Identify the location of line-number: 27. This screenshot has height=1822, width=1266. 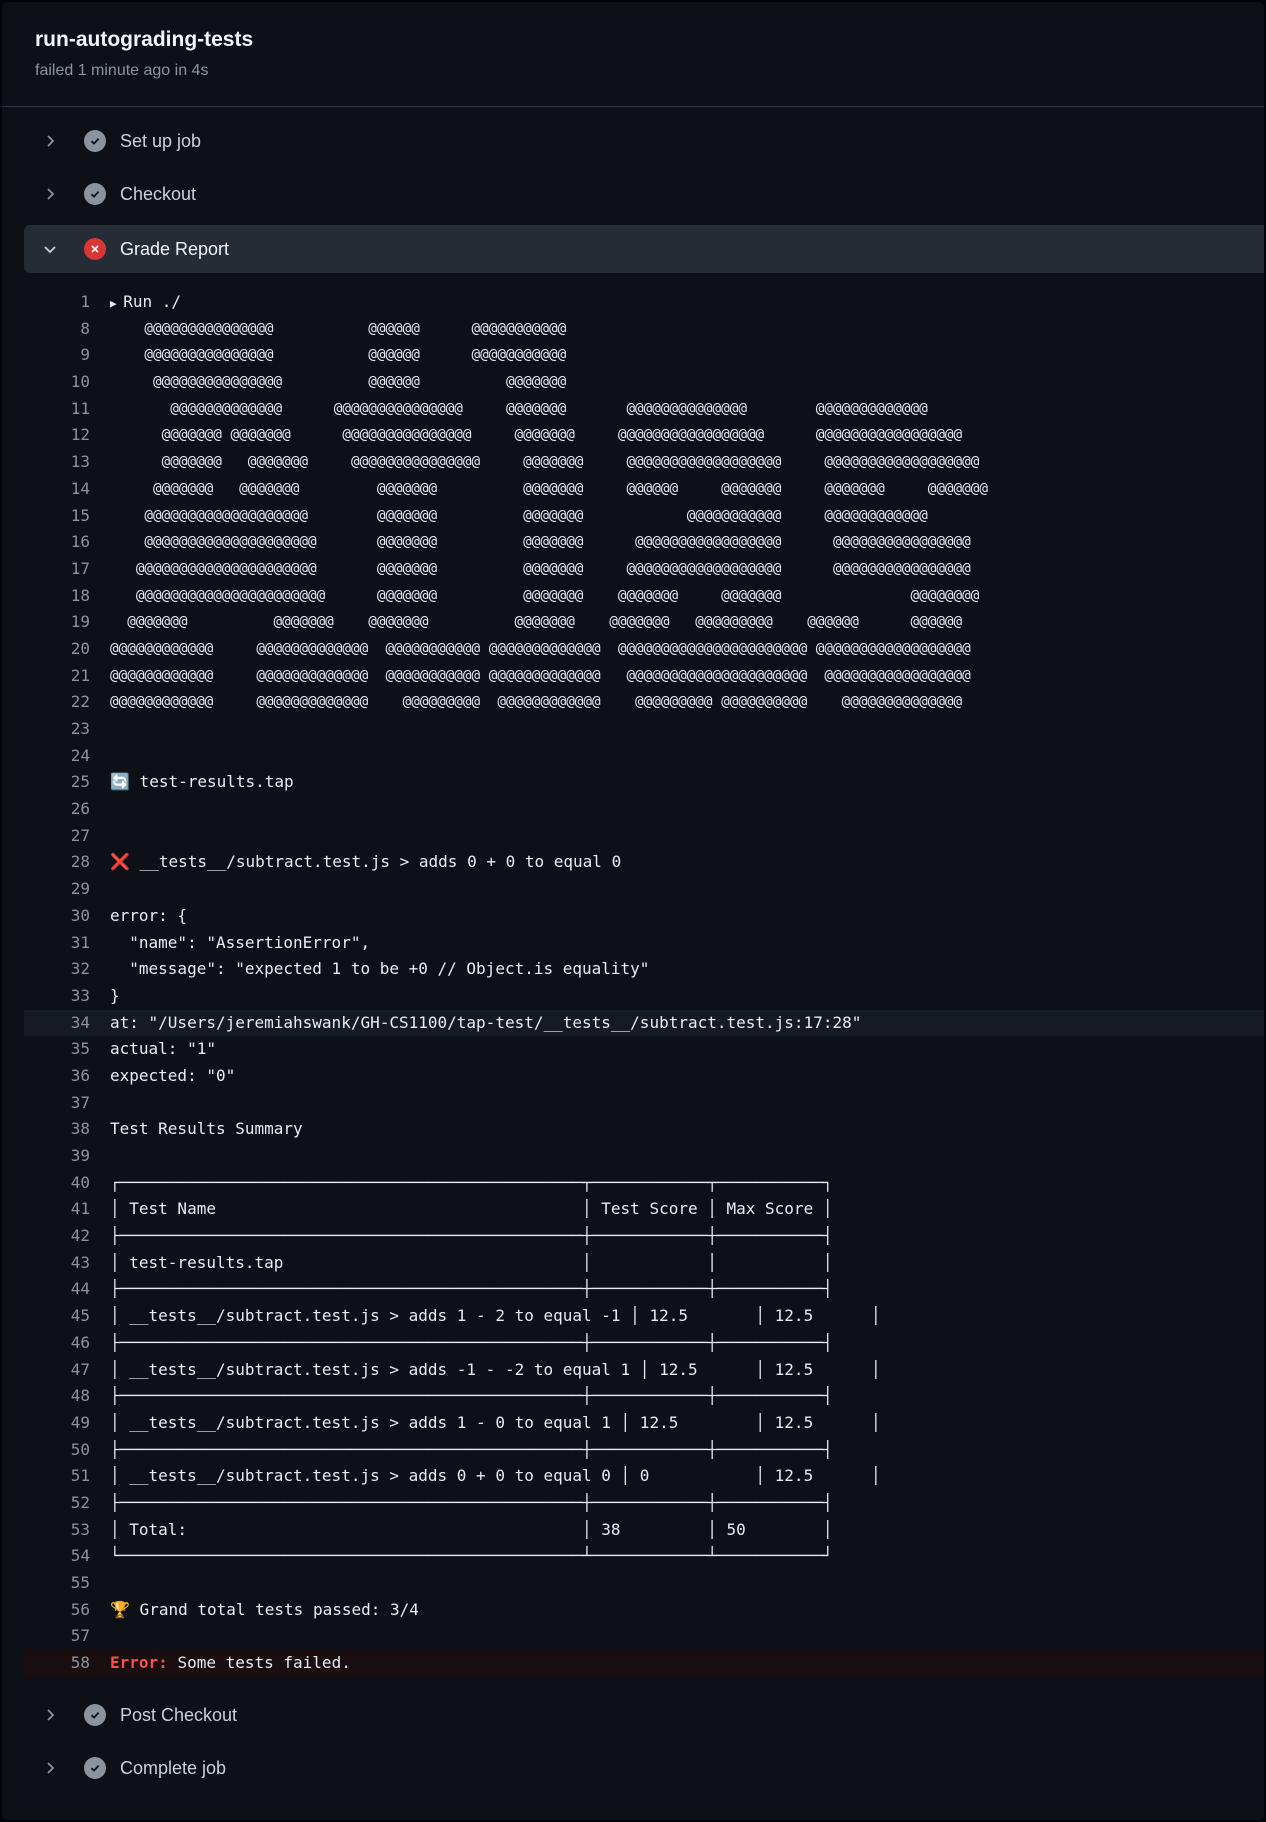
(57, 836).